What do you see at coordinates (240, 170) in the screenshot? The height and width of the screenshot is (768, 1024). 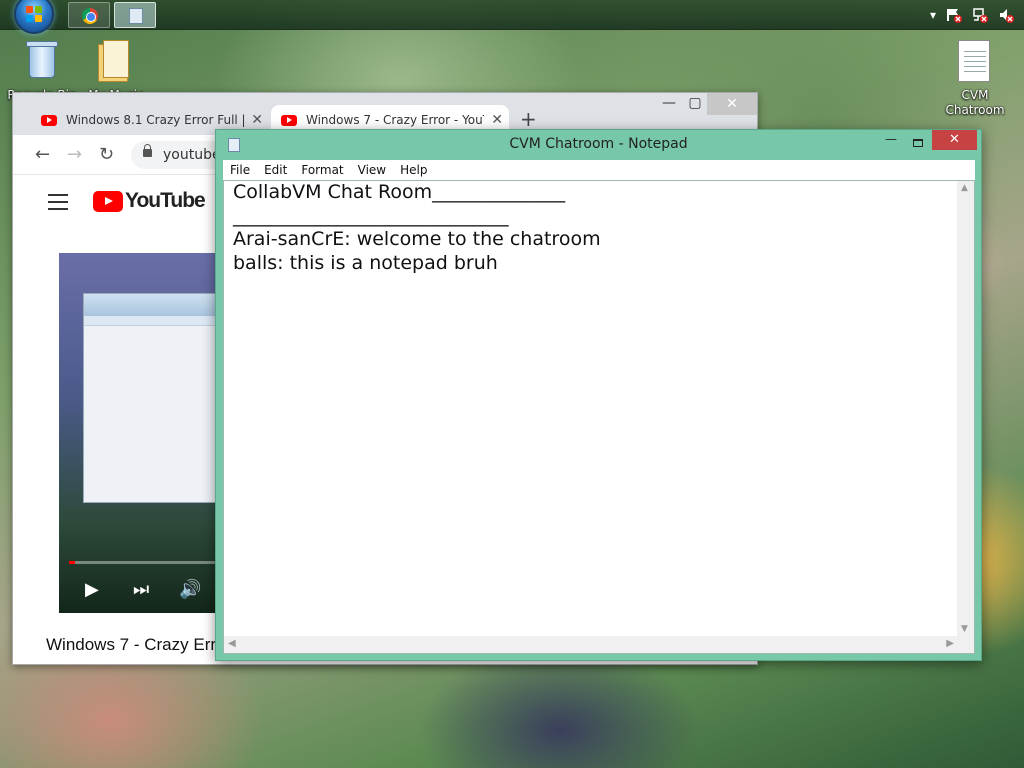 I see `menu-file: File` at bounding box center [240, 170].